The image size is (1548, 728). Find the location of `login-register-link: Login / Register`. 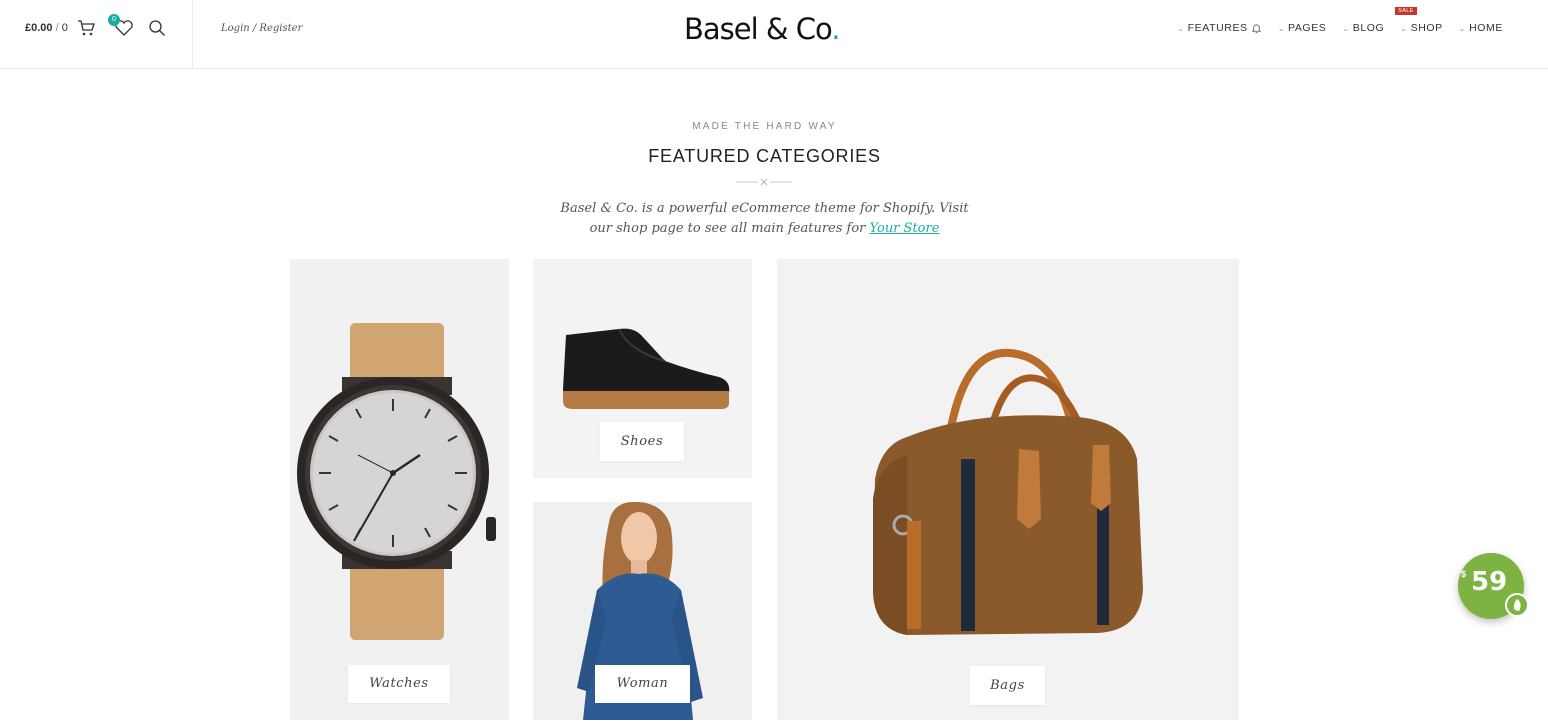

login-register-link: Login / Register is located at coordinates (261, 28).